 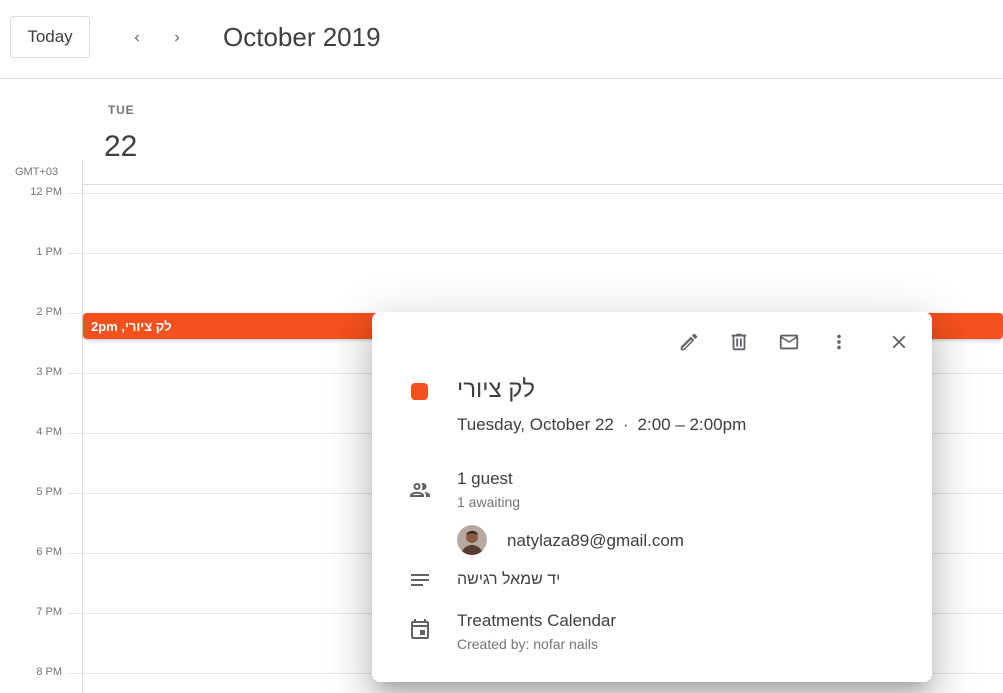 What do you see at coordinates (692, 424) in the screenshot?
I see `event-time-range: 2:00 – 2:00pm` at bounding box center [692, 424].